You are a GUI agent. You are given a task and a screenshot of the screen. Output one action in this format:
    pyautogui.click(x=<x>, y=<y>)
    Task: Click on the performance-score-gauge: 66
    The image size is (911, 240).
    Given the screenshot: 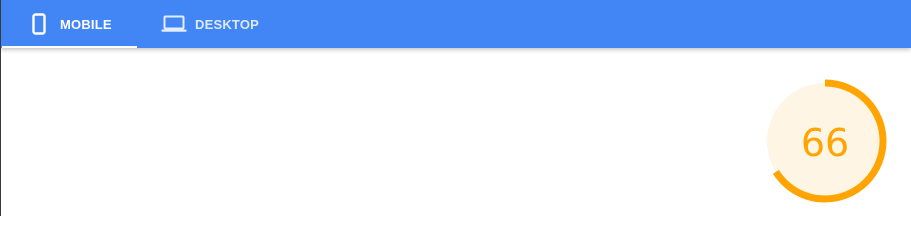 What is the action you would take?
    pyautogui.click(x=825, y=141)
    